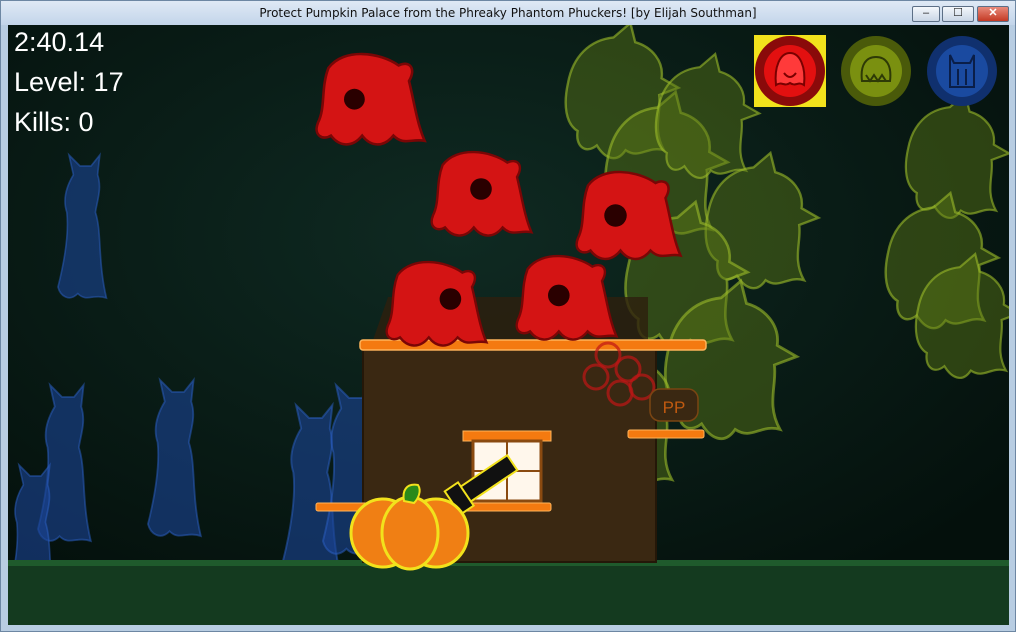  I want to click on red-ghost-type-button, so click(790, 71).